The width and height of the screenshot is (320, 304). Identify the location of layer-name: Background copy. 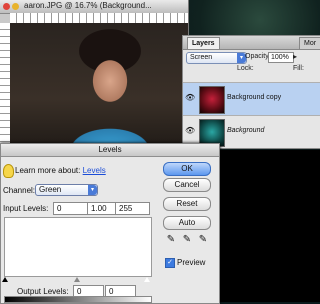
(254, 97).